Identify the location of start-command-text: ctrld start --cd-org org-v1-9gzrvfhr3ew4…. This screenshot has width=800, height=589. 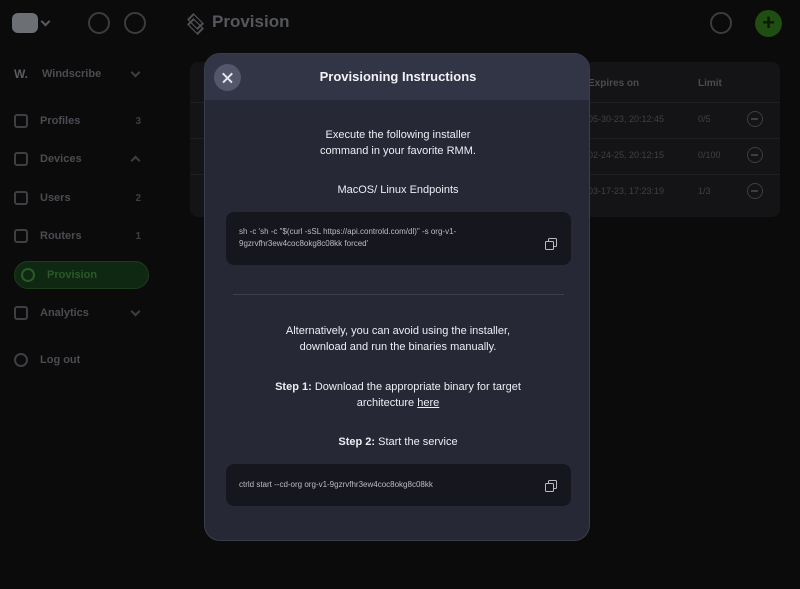
(336, 485).